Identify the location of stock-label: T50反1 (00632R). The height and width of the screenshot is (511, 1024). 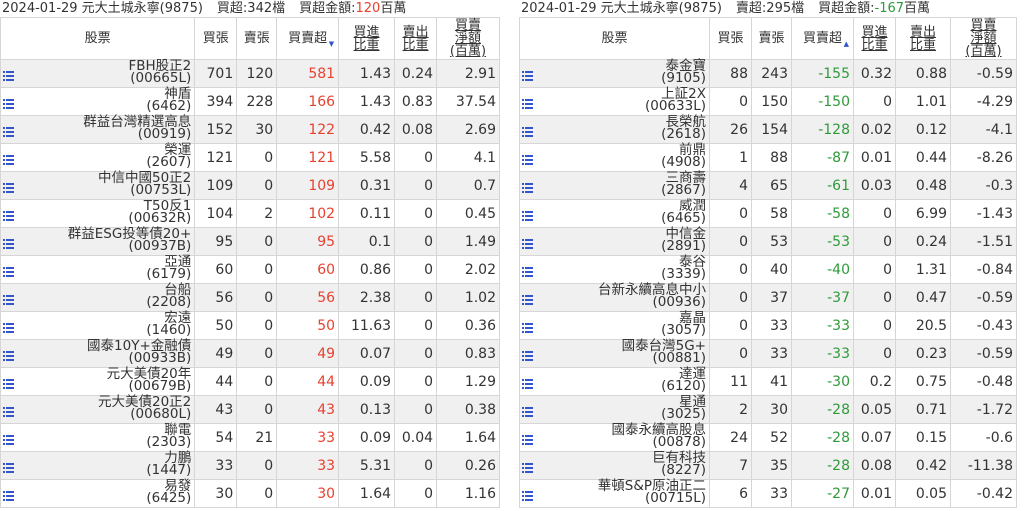
(159, 212).